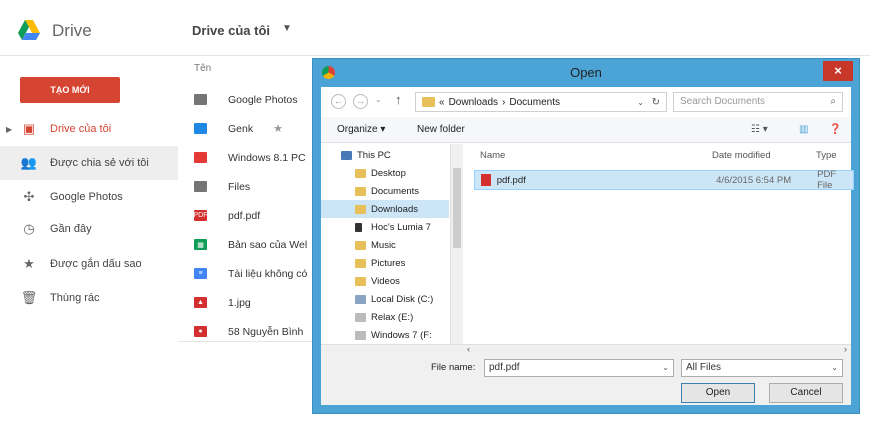 The width and height of the screenshot is (870, 437). Describe the element at coordinates (741, 155) in the screenshot. I see `column-header-date: Date modified` at that location.